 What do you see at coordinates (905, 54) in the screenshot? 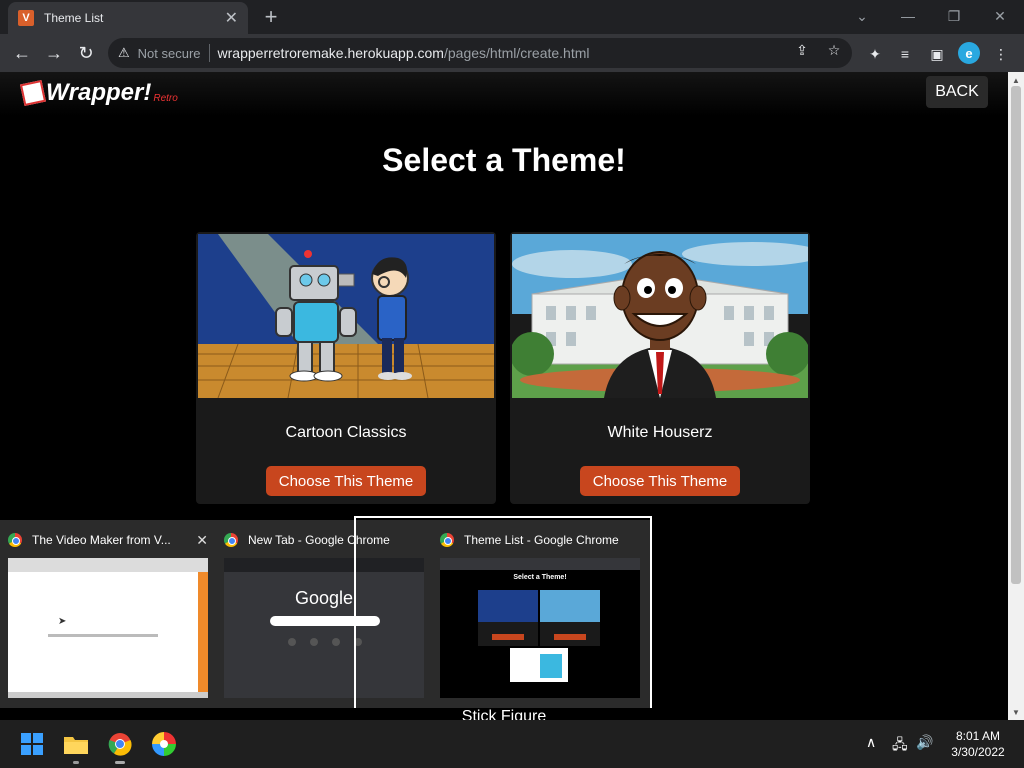
I see `media-control-icon: ≡` at bounding box center [905, 54].